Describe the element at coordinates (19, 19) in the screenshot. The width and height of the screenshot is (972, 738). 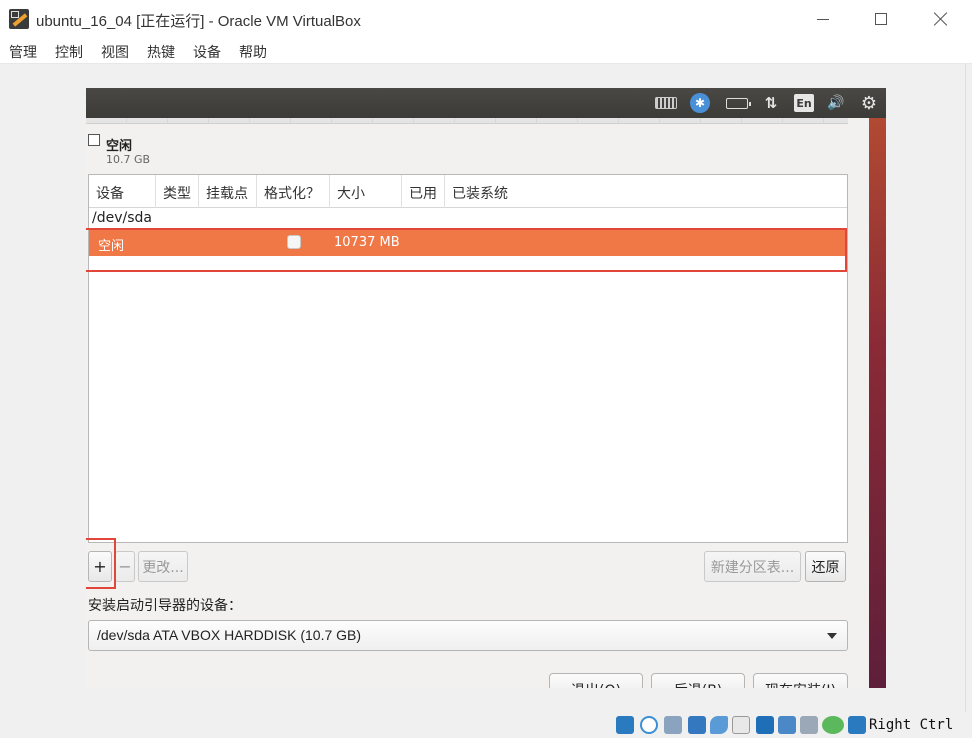
I see `virtualbox-app-icon` at that location.